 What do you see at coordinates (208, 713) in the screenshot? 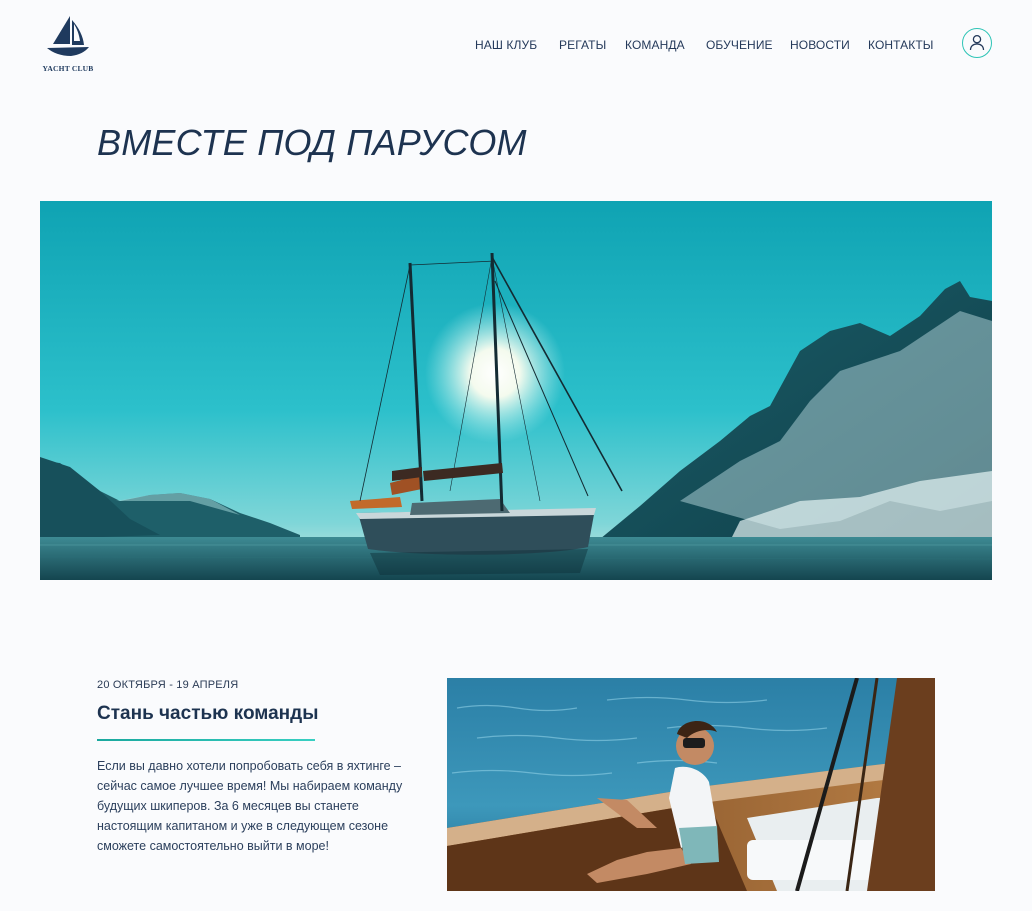
I see `section-title: Стань частью команды` at bounding box center [208, 713].